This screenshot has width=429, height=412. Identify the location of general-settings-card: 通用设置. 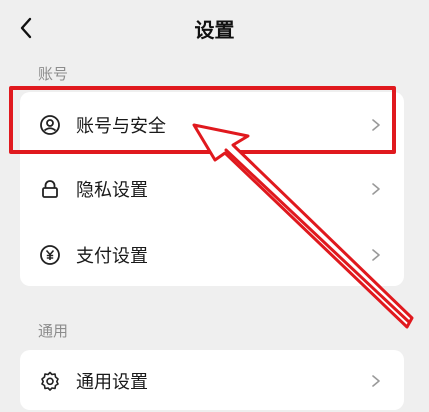
(212, 380).